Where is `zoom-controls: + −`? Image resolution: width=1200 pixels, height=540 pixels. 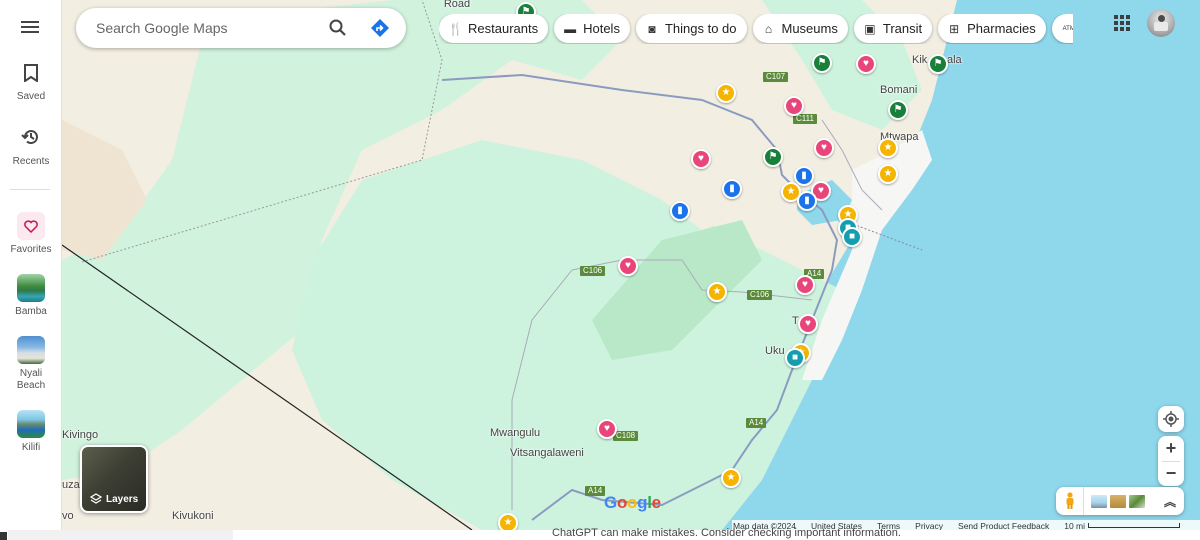 zoom-controls: + − is located at coordinates (1171, 461).